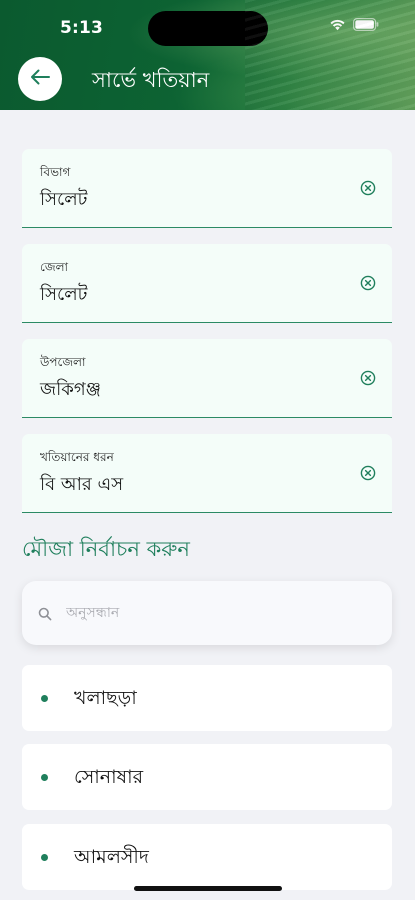  I want to click on search-icon, so click(45, 615).